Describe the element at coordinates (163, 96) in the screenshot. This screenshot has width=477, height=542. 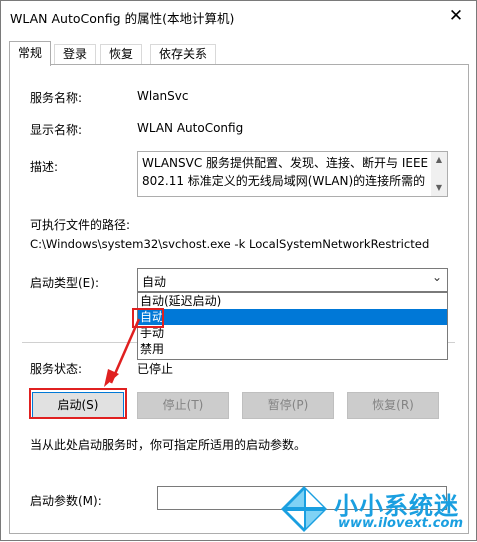
I see `service-name-value: WlanSvc` at that location.